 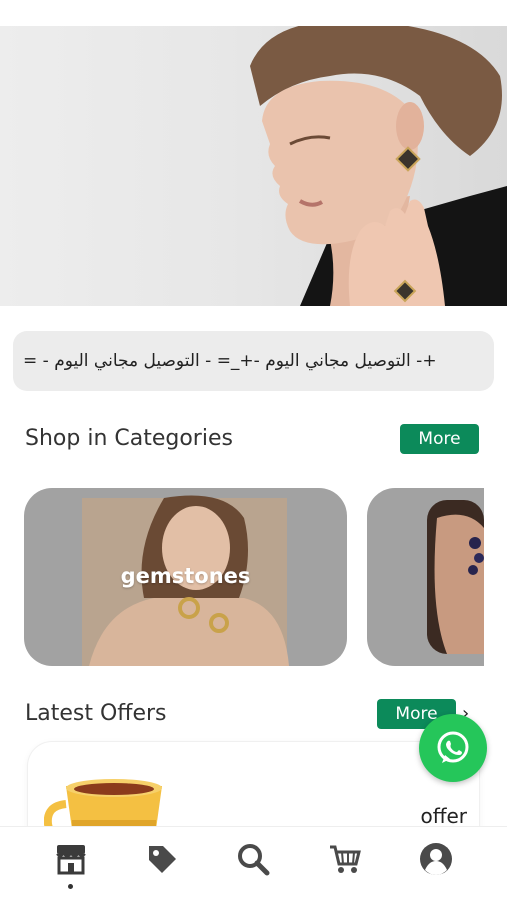 I want to click on offer-card-label: offer, so click(x=443, y=816).